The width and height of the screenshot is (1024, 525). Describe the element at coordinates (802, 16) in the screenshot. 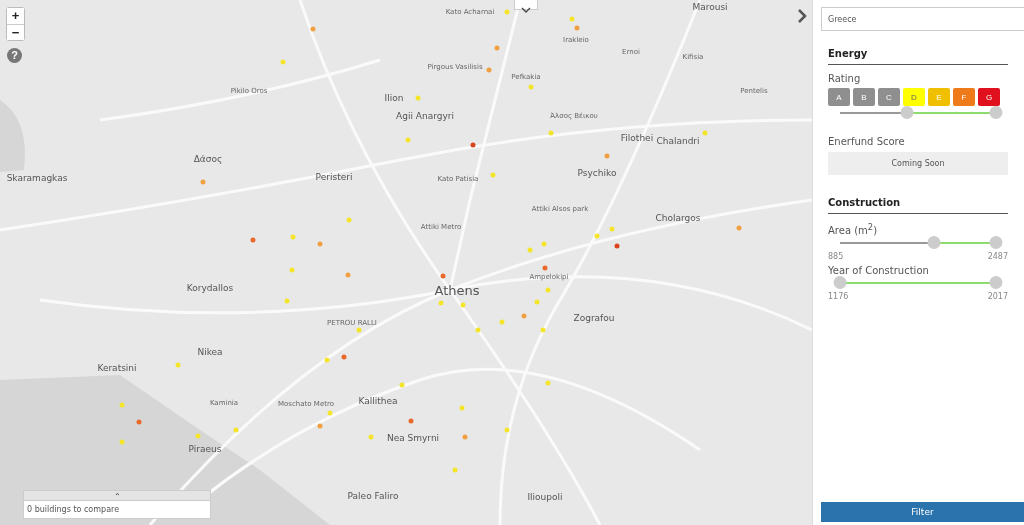

I see `chevron-right-icon` at that location.